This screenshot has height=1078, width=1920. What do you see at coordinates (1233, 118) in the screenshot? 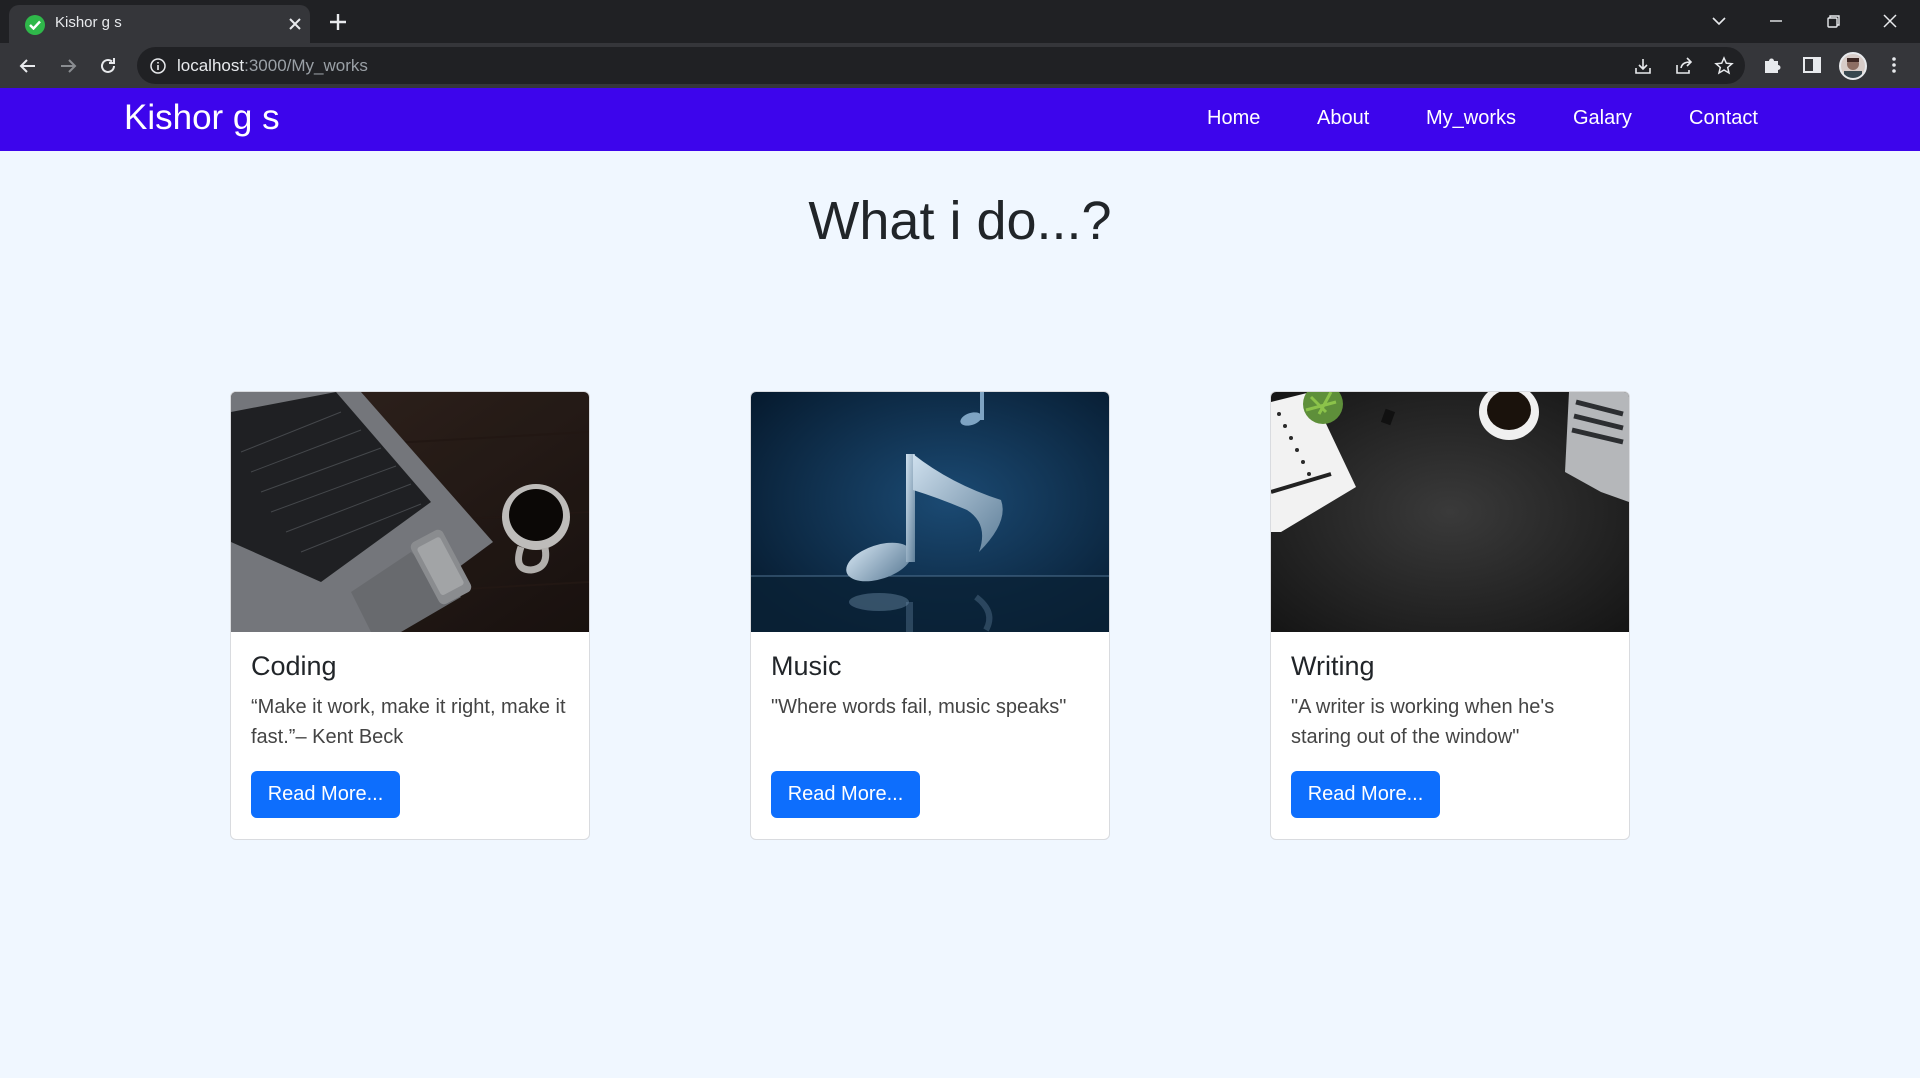
I see `nav-link-home: Home` at bounding box center [1233, 118].